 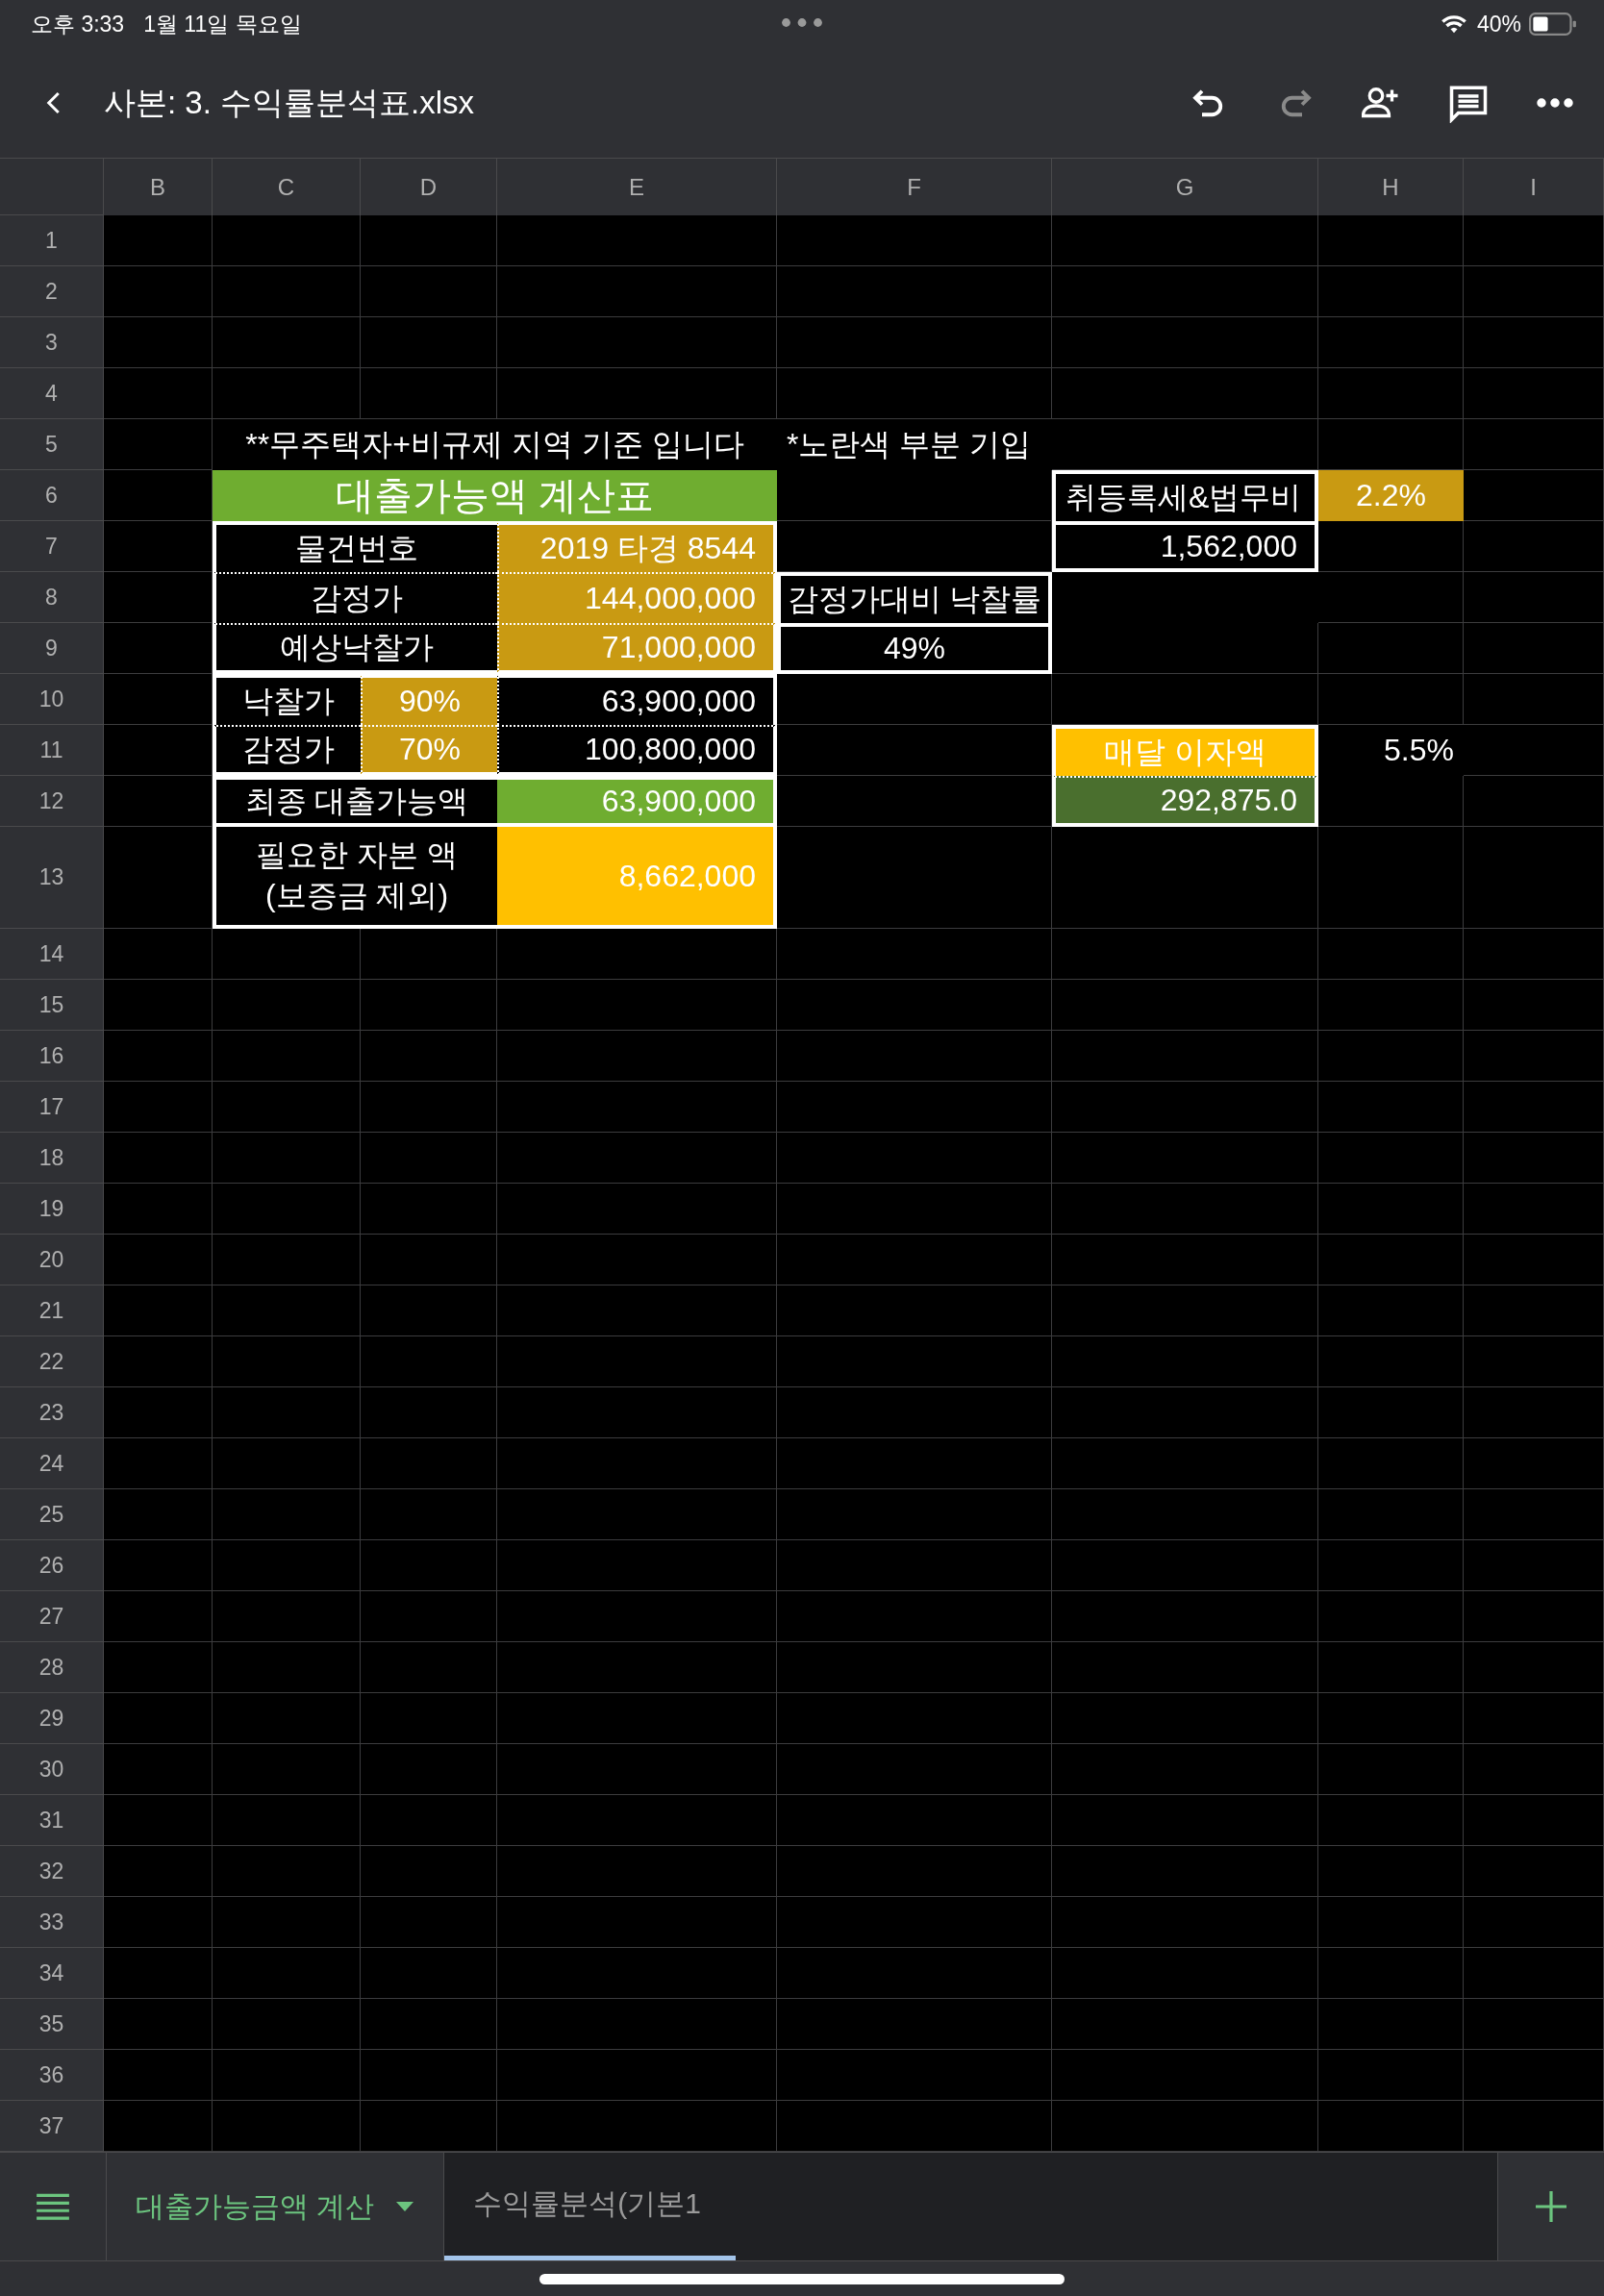 What do you see at coordinates (52, 1158) in the screenshot?
I see `row-number: 18` at bounding box center [52, 1158].